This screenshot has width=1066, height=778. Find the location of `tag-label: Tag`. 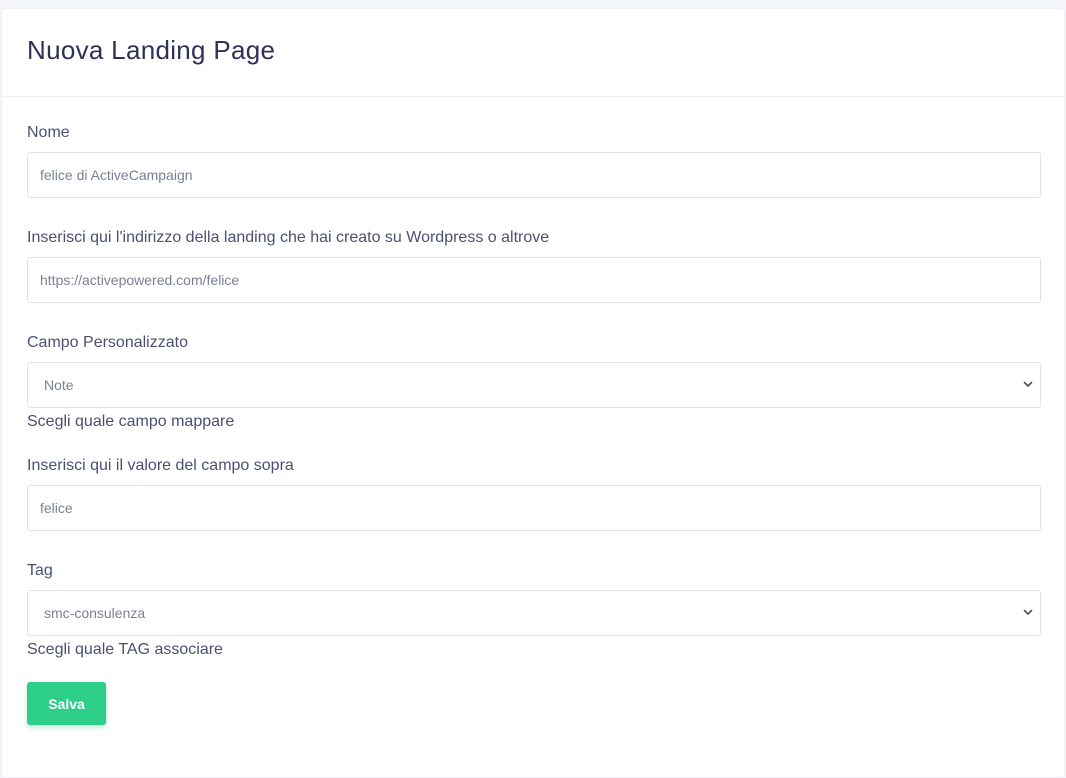

tag-label: Tag is located at coordinates (40, 570).